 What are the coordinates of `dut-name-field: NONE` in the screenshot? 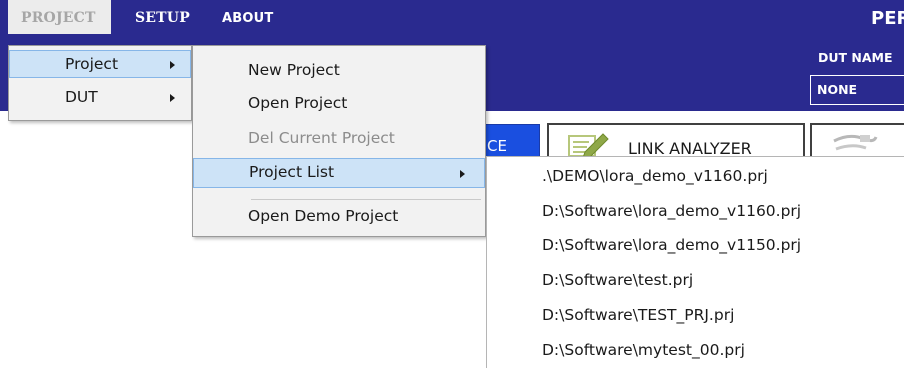 It's located at (857, 90).